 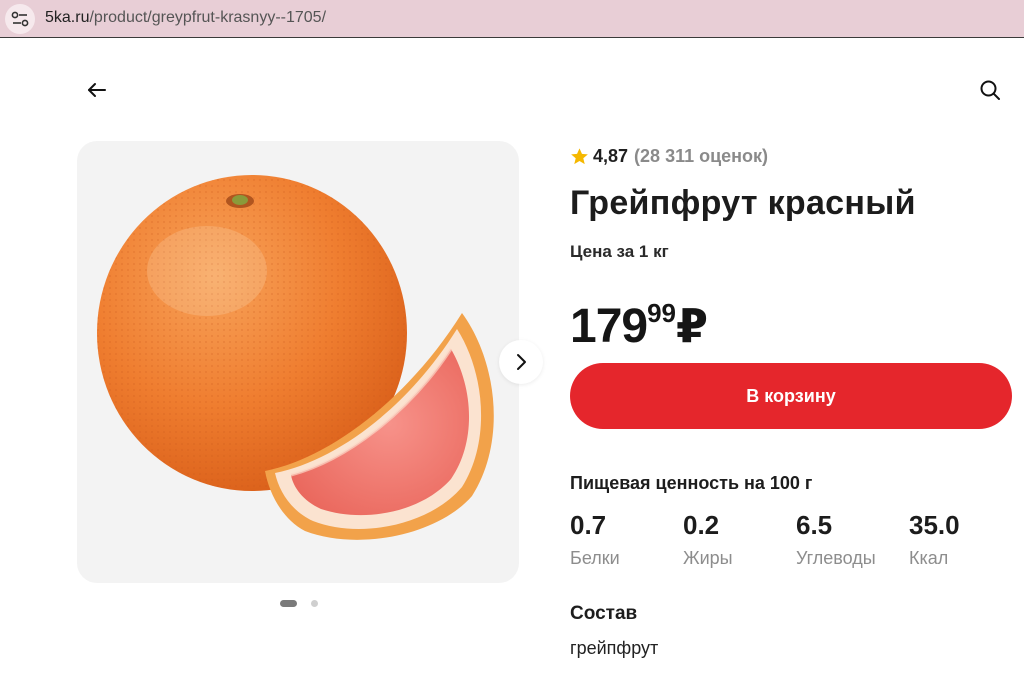 I want to click on site-settings-icon, so click(x=20, y=19).